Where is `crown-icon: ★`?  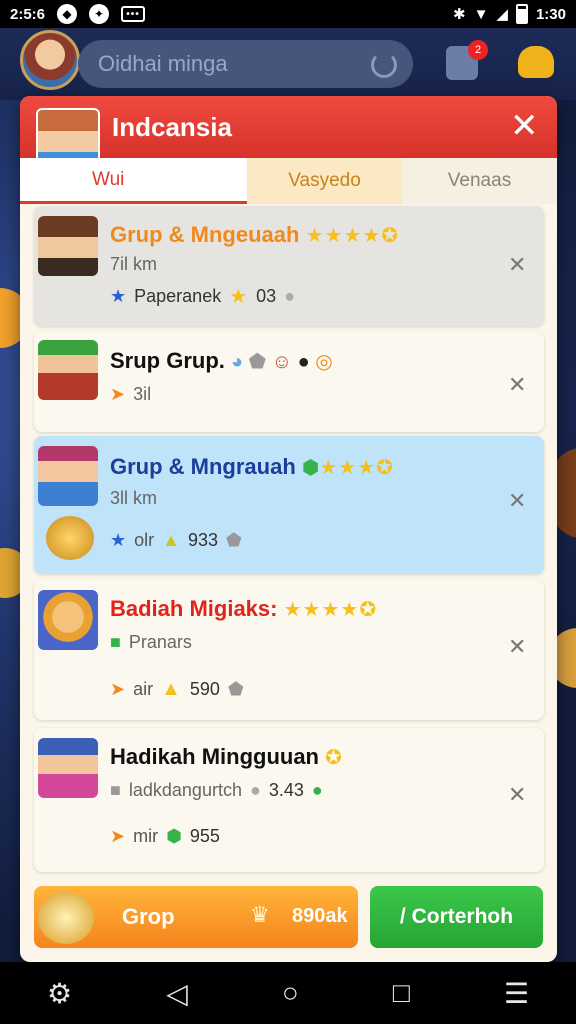
crown-icon: ★ is located at coordinates (239, 297).